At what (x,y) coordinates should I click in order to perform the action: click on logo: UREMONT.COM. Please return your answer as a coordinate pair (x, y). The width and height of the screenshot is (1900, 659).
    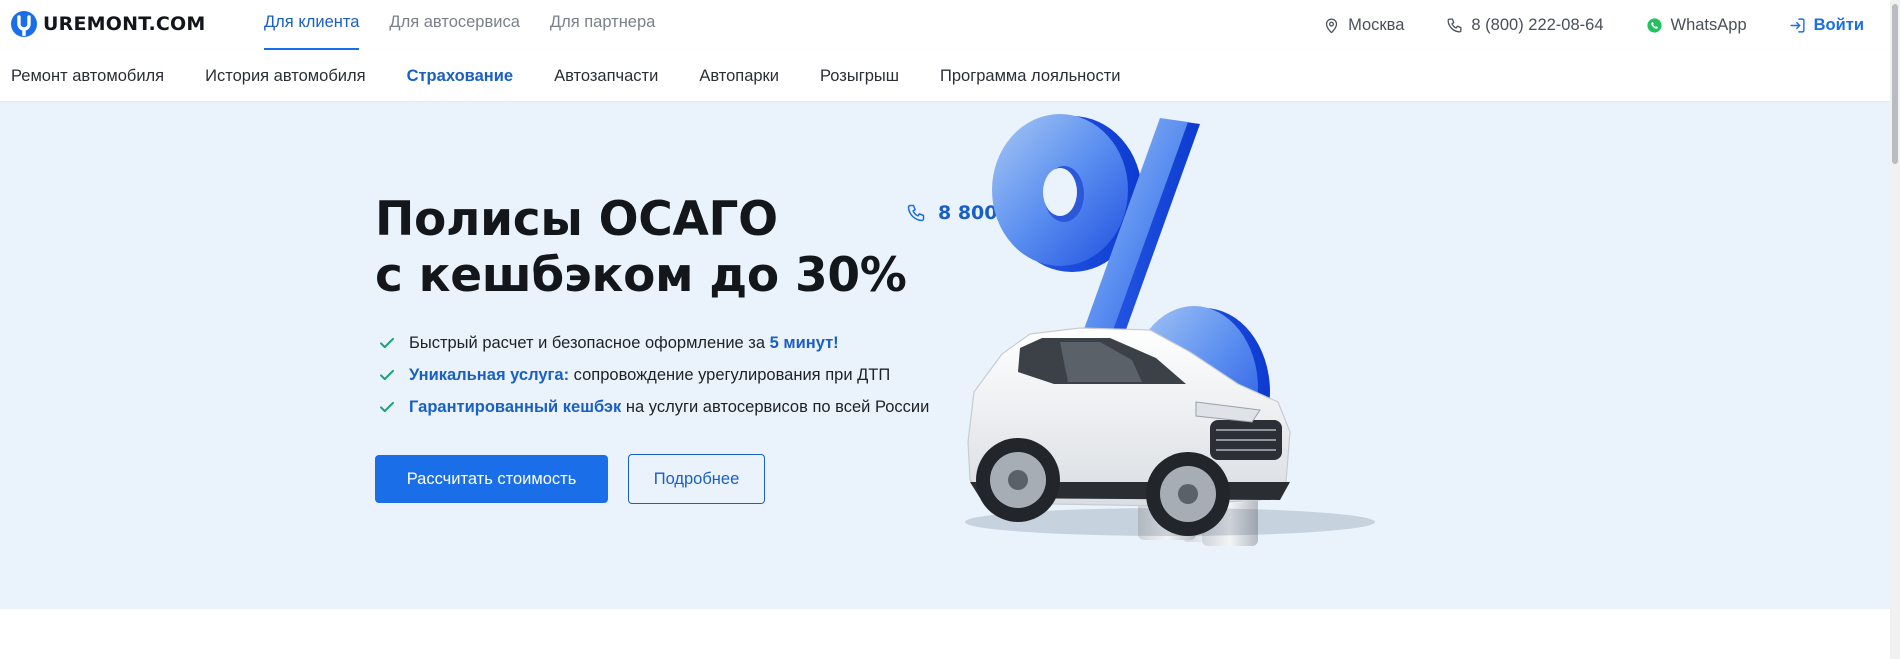
    Looking at the image, I should click on (108, 24).